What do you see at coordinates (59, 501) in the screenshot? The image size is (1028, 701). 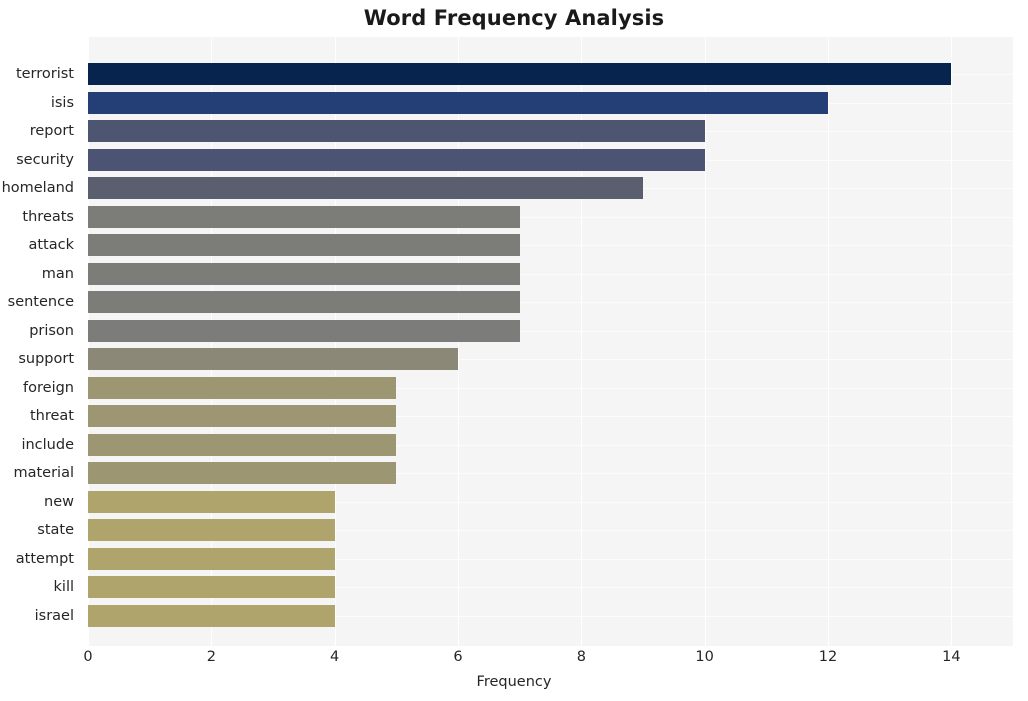 I see `y-tick-label: new` at bounding box center [59, 501].